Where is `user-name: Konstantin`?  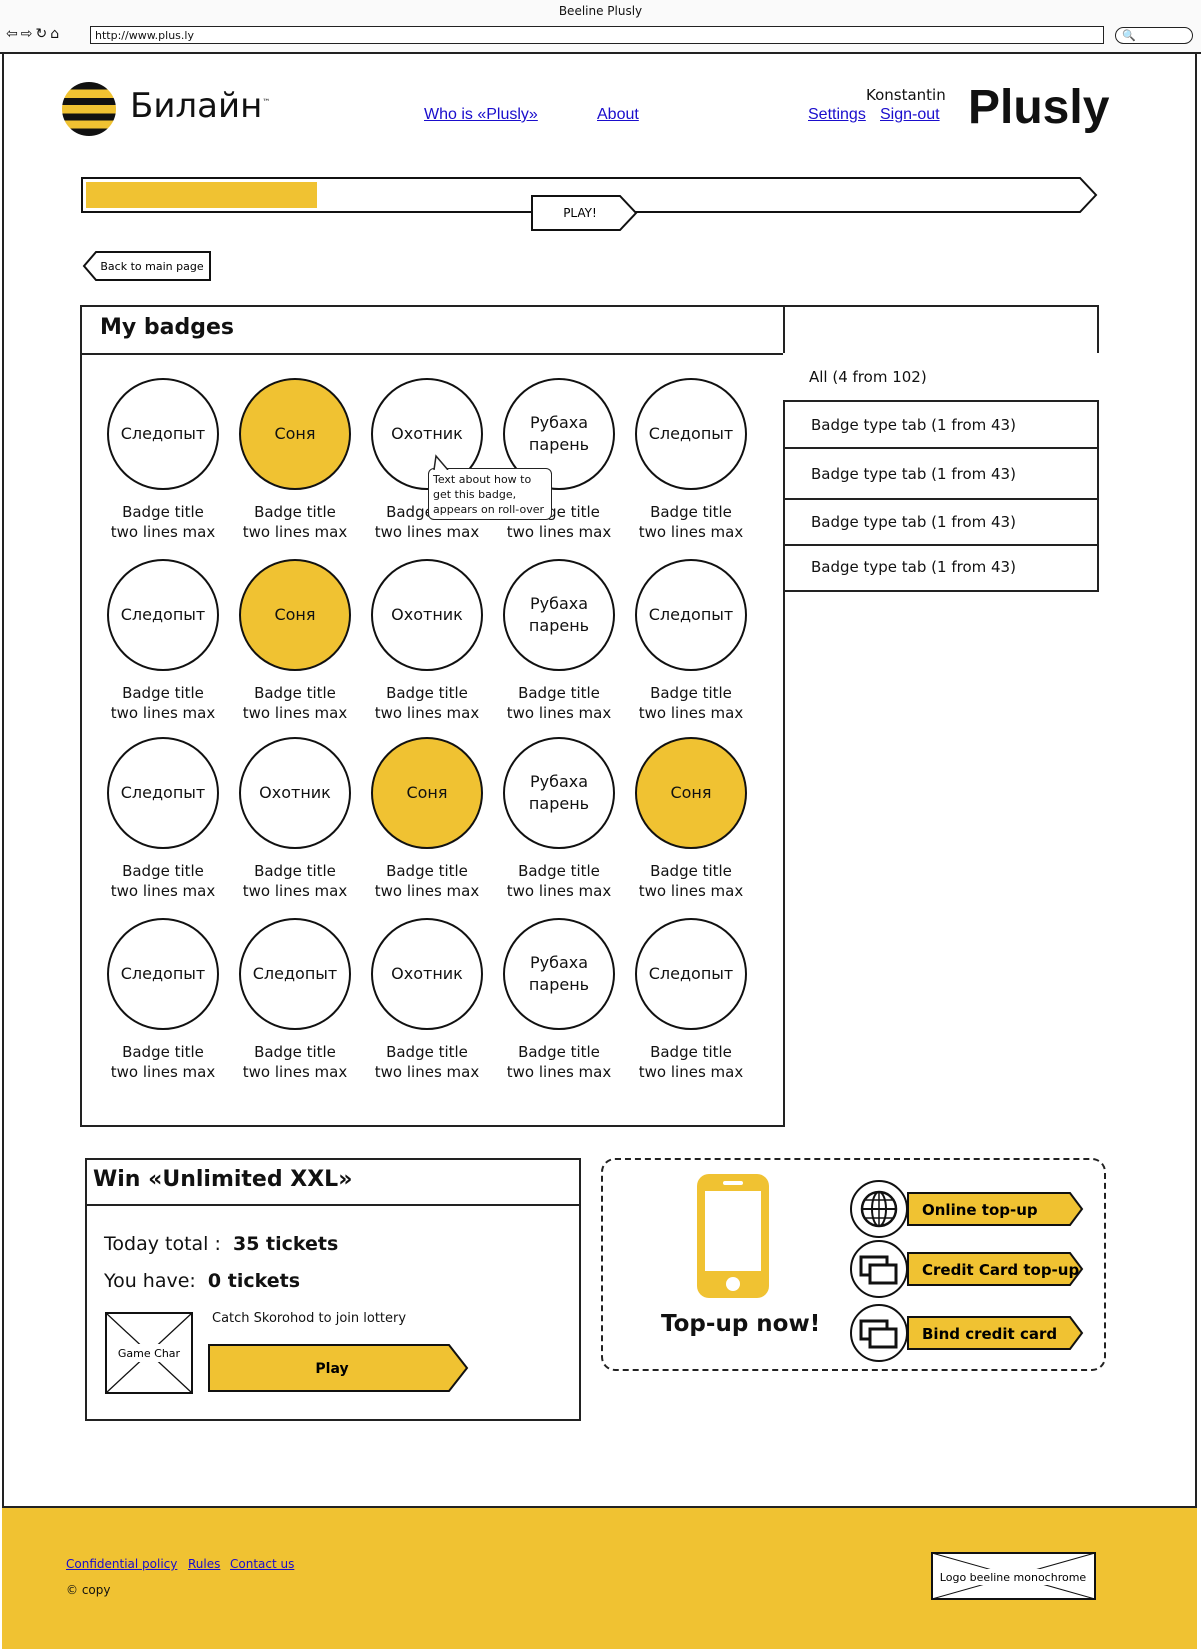
user-name: Konstantin is located at coordinates (906, 95).